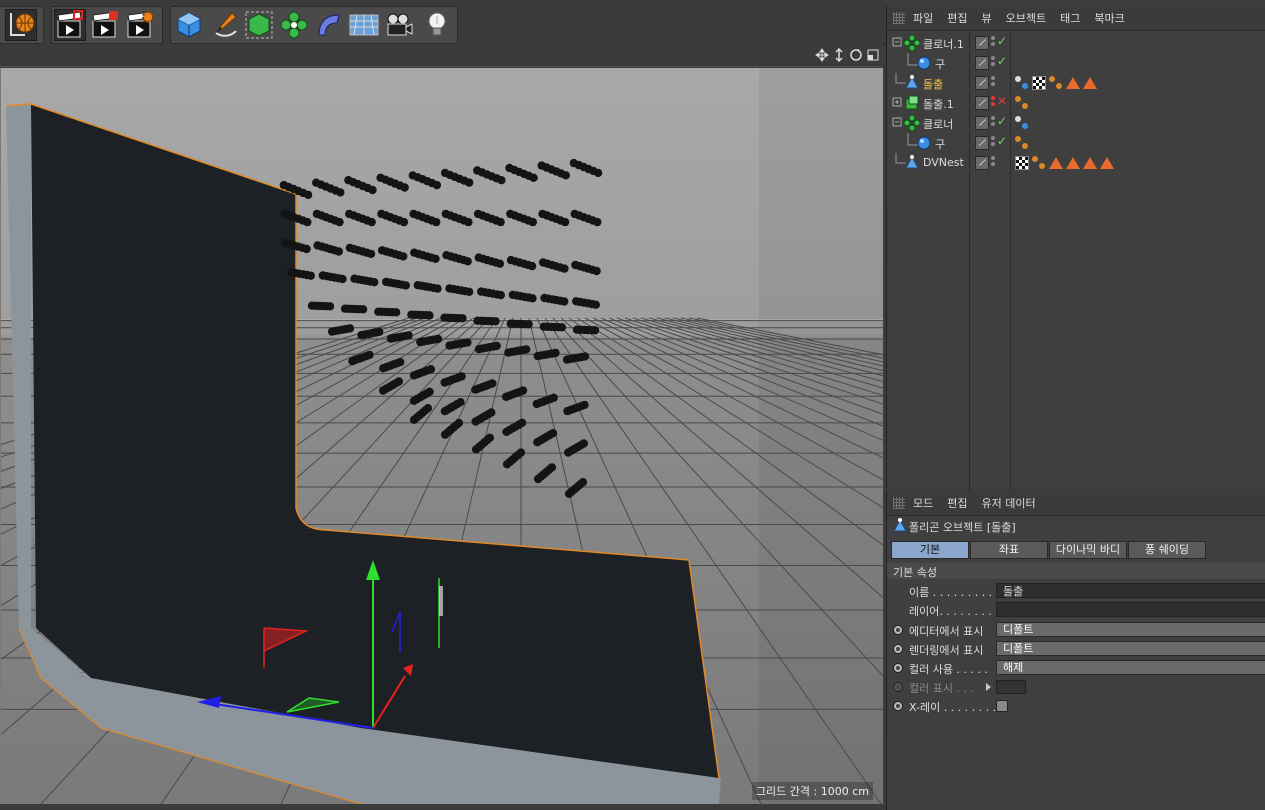 The image size is (1265, 810). Describe the element at coordinates (140, 25) in the screenshot. I see `render-settings-button` at that location.